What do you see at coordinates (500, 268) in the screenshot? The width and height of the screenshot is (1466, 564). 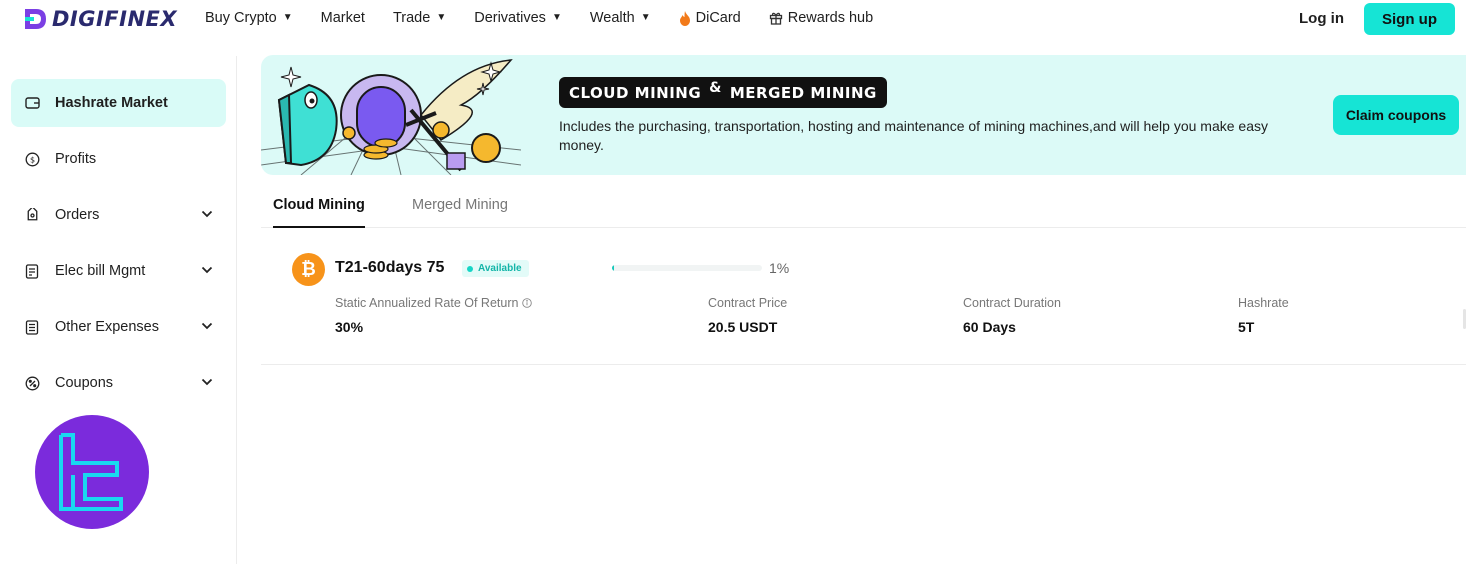 I see `status-label: Available` at bounding box center [500, 268].